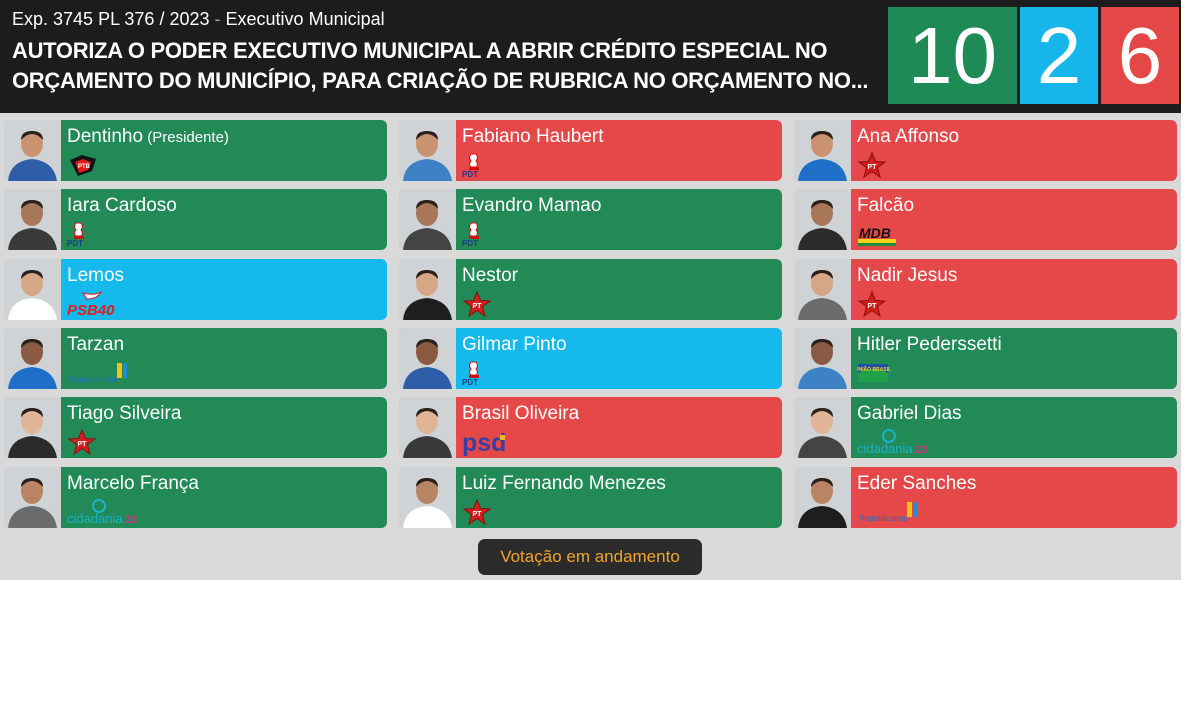  I want to click on councillor-name: Nestor, so click(490, 276).